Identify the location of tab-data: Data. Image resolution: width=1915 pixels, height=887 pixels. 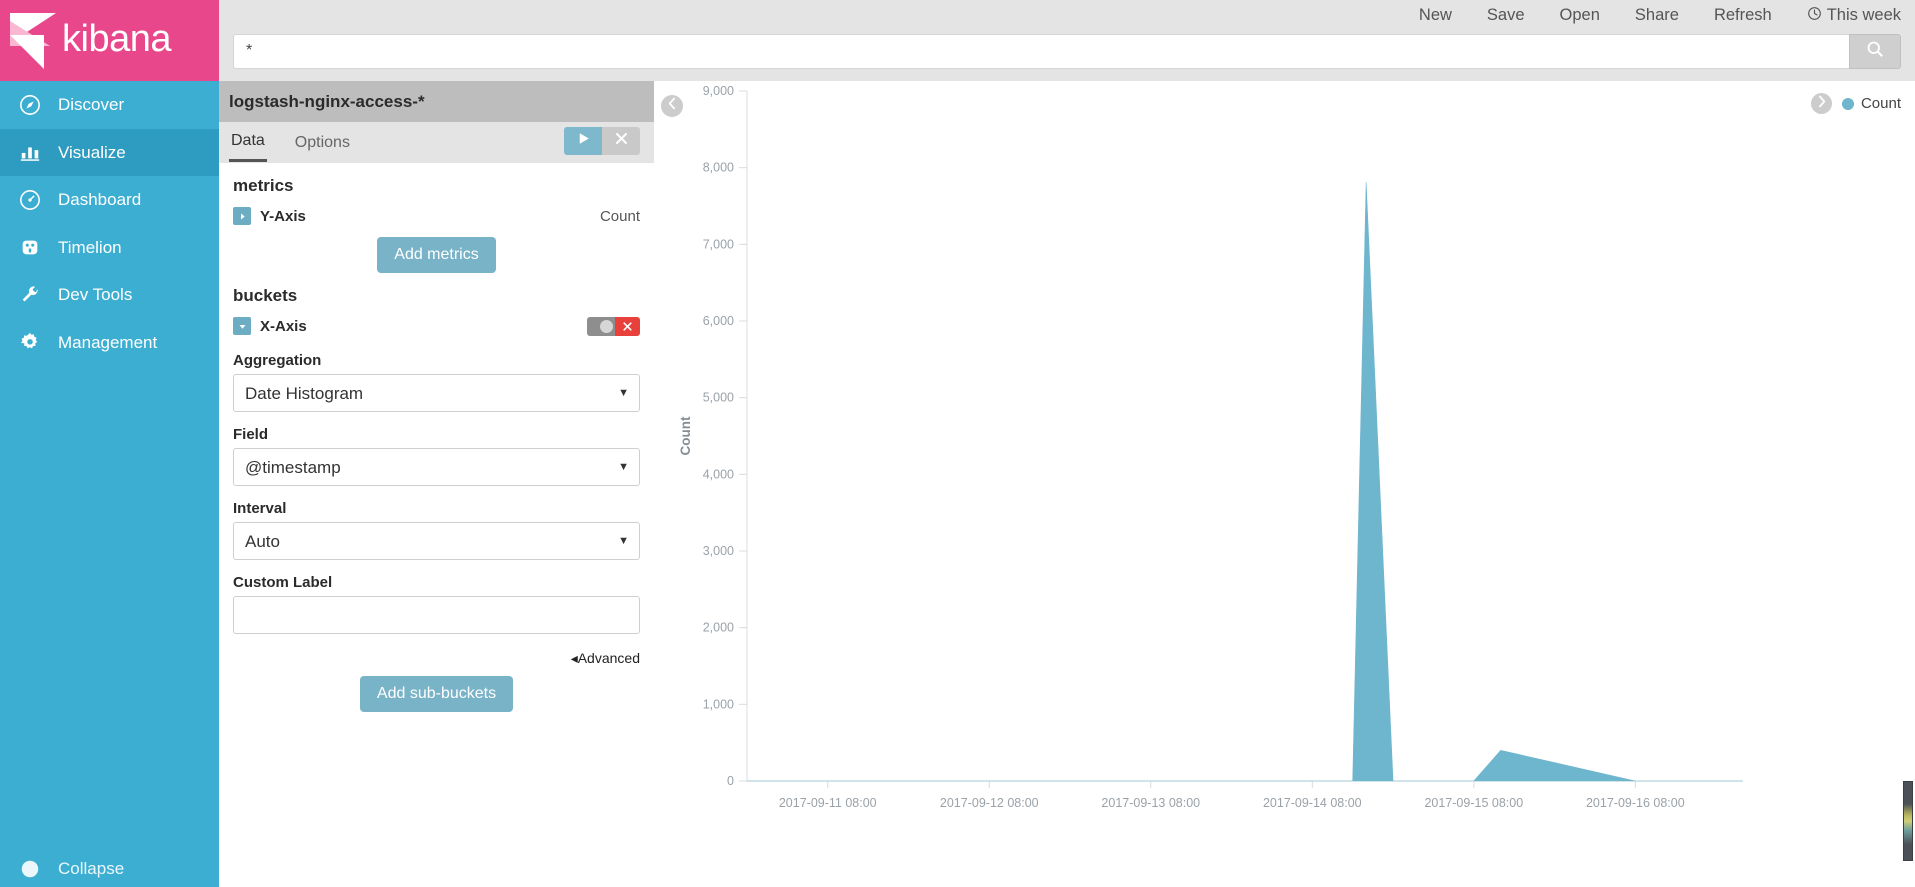
(248, 142).